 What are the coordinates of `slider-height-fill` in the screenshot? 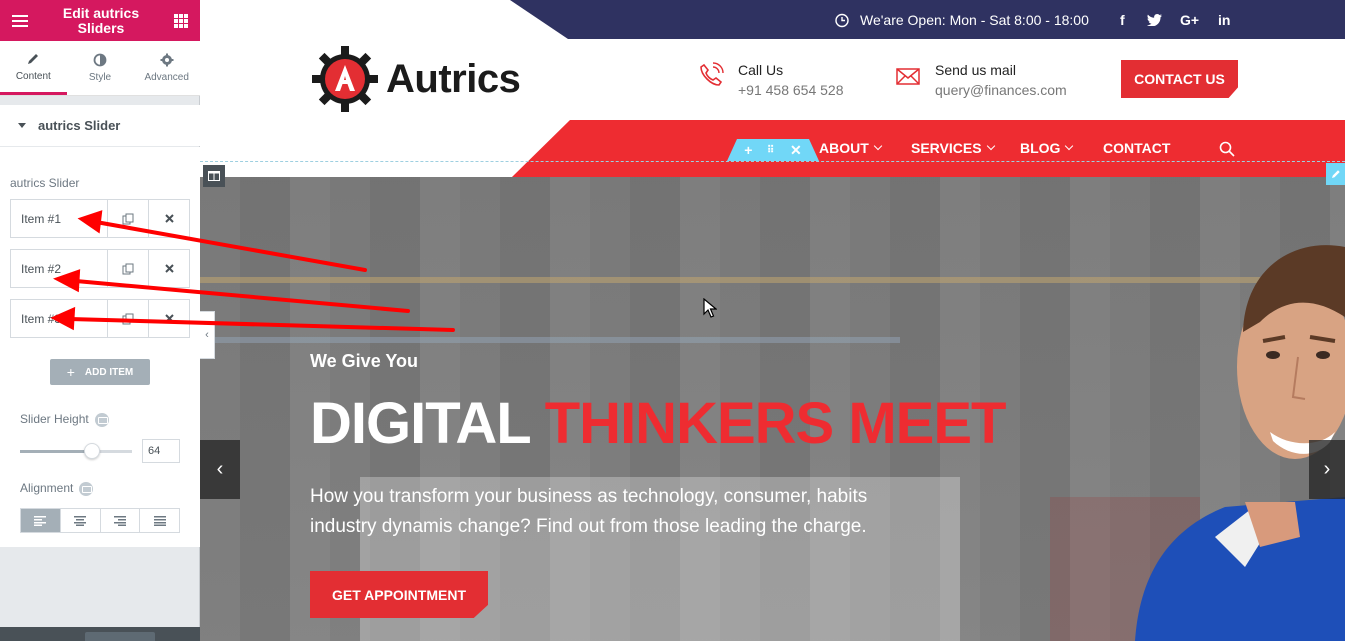 It's located at (56, 451).